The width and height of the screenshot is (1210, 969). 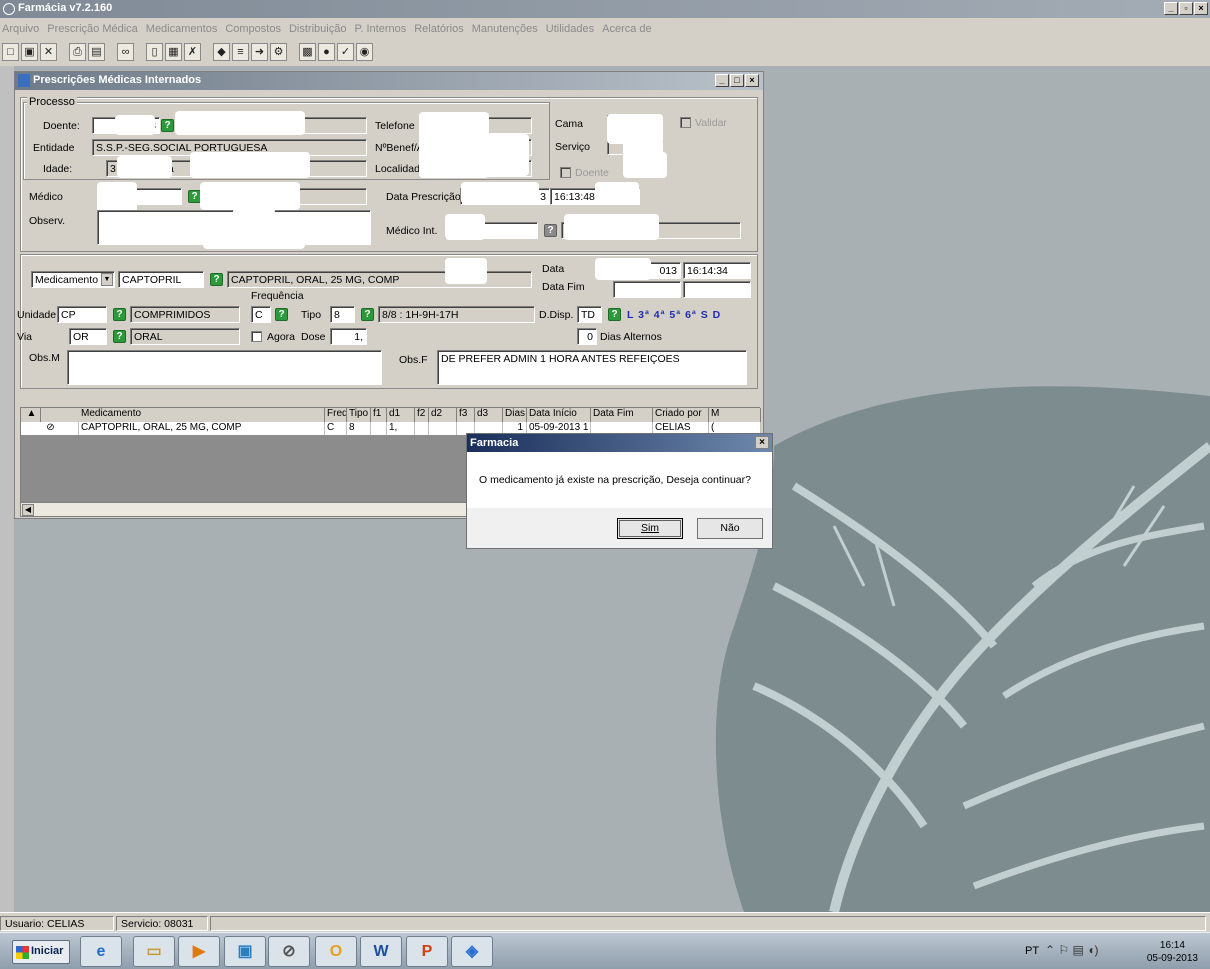 I want to click on col-tipo: Tipo, so click(x=359, y=415).